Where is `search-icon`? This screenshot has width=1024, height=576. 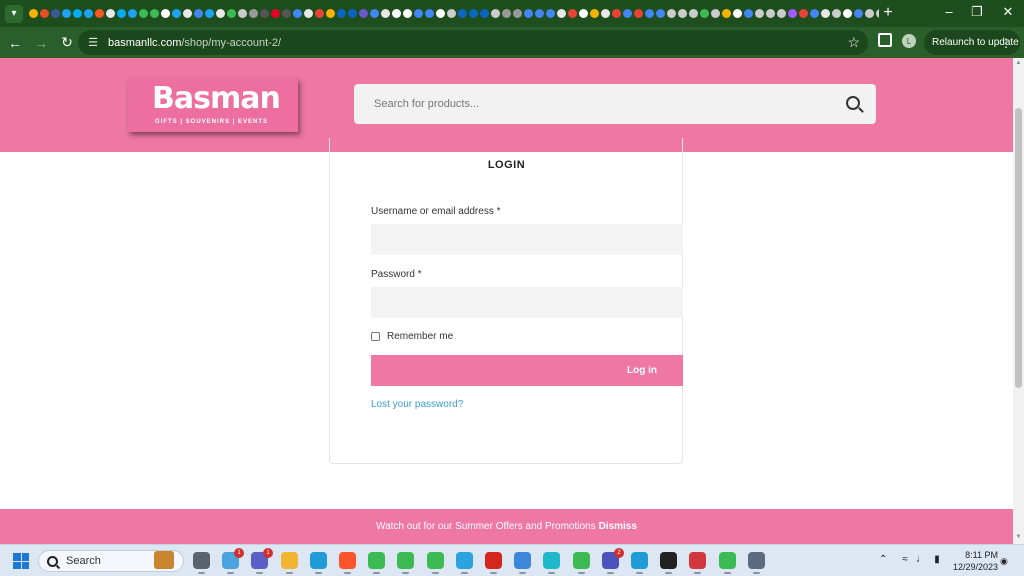 search-icon is located at coordinates (853, 103).